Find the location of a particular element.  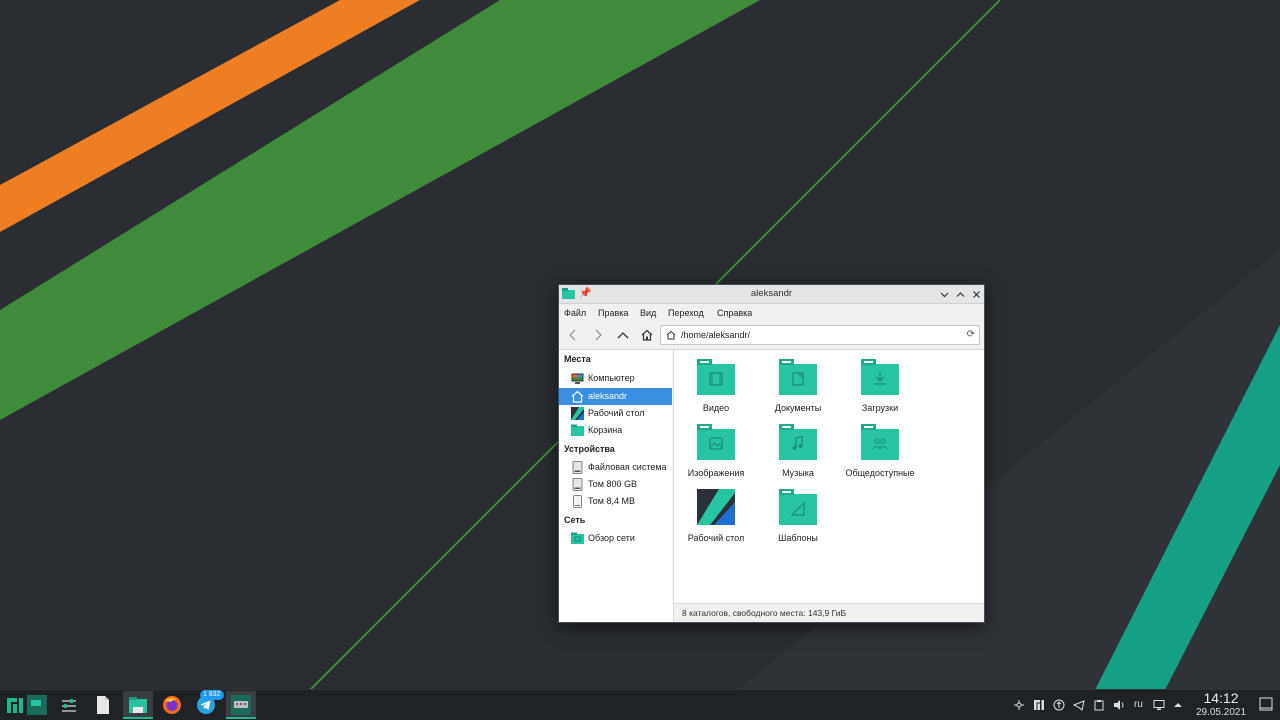

status-bar: 8 каталогов, свободного места: 143,9 ГиБ is located at coordinates (829, 612).